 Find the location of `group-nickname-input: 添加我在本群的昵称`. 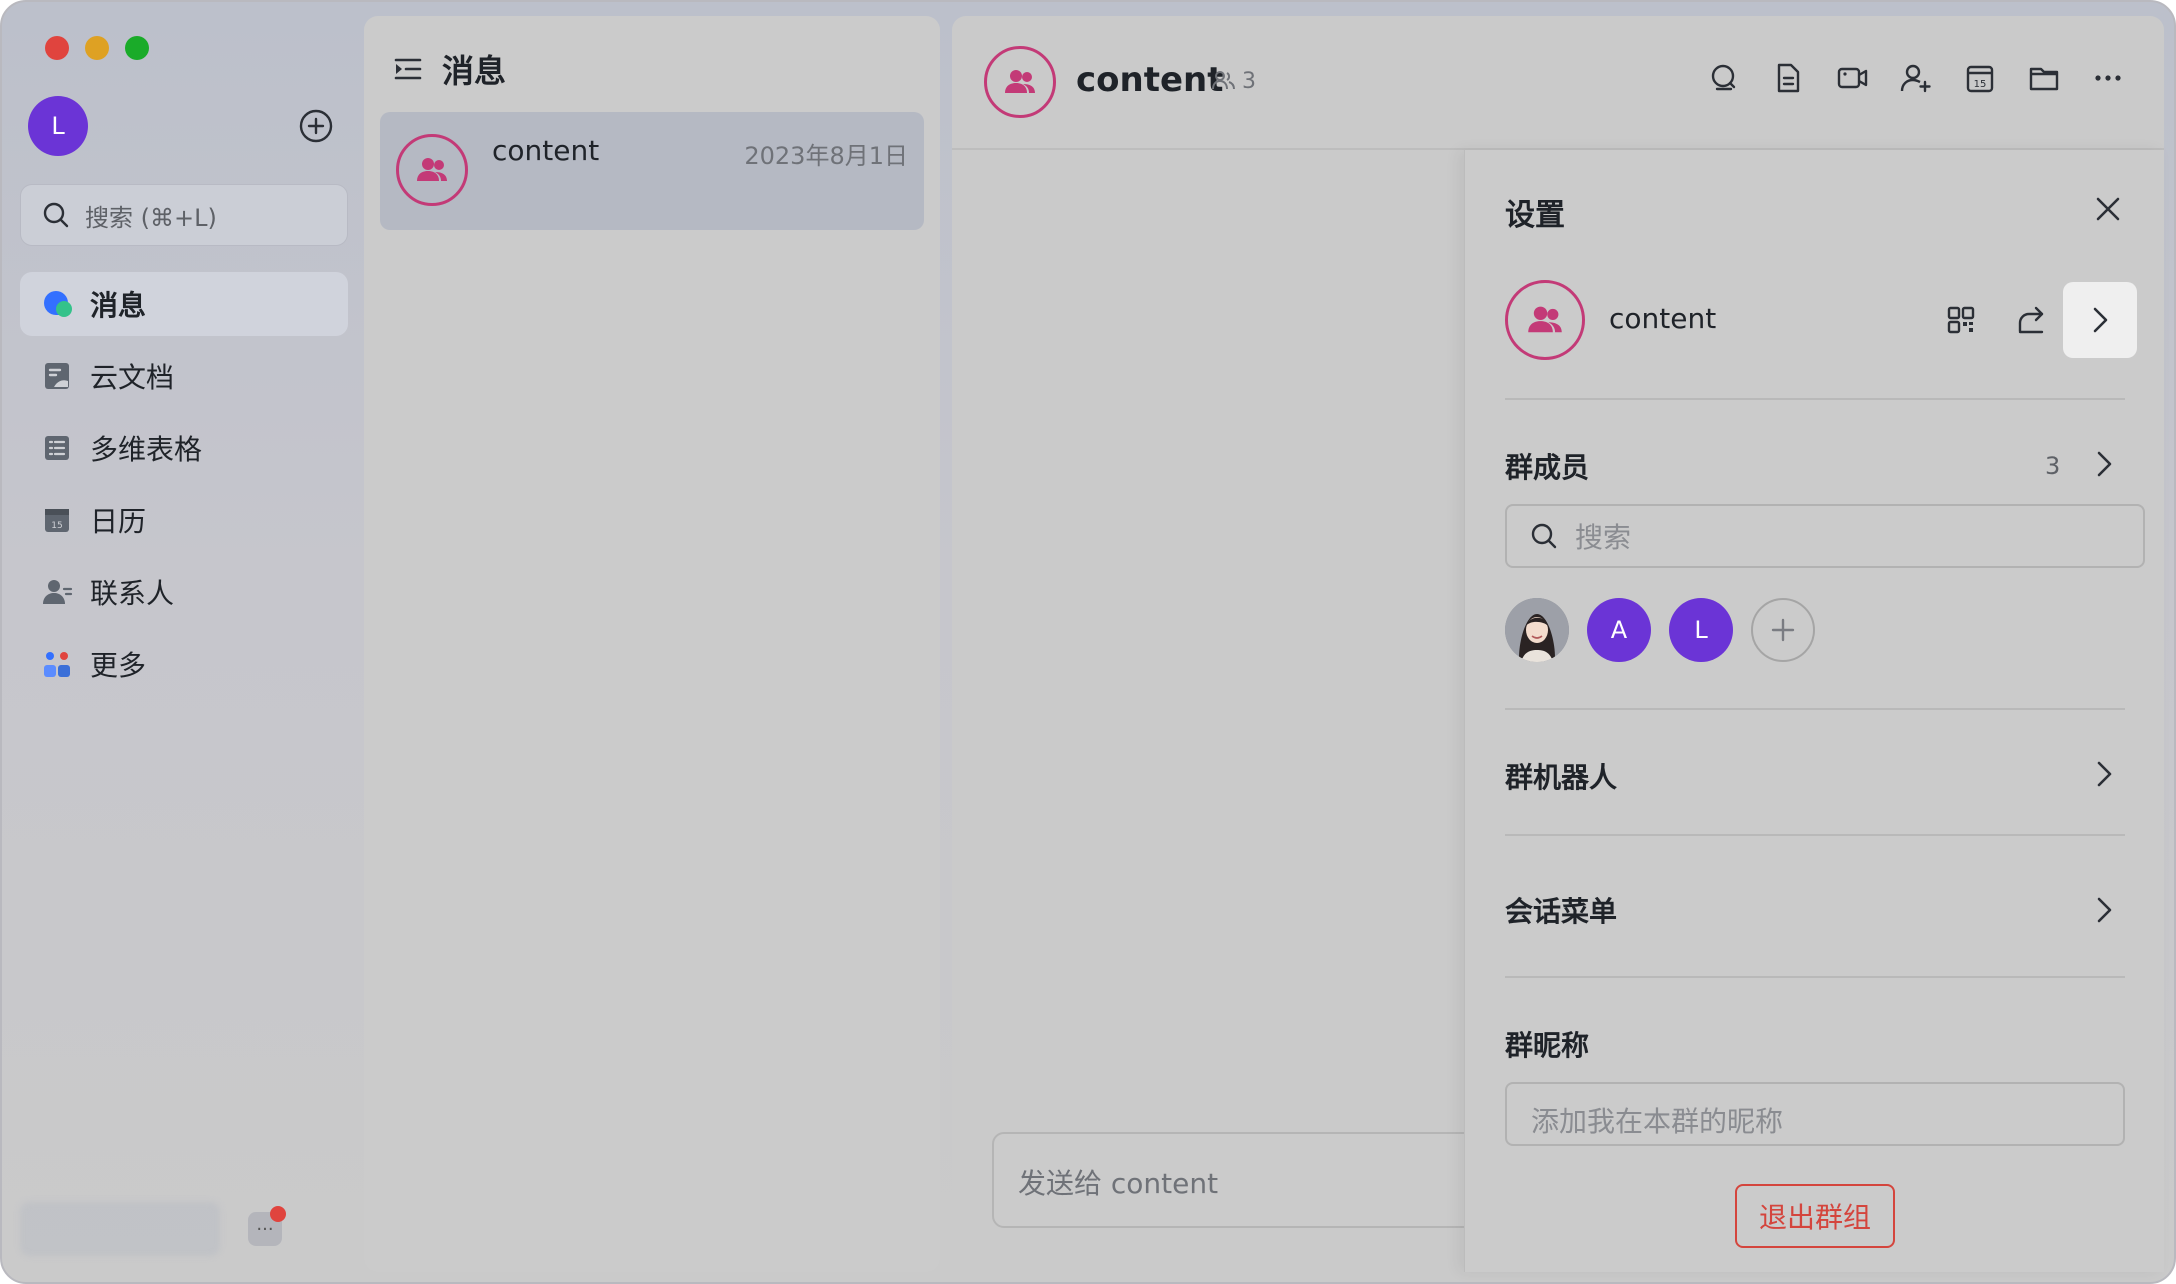

group-nickname-input: 添加我在本群的昵称 is located at coordinates (1815, 1114).